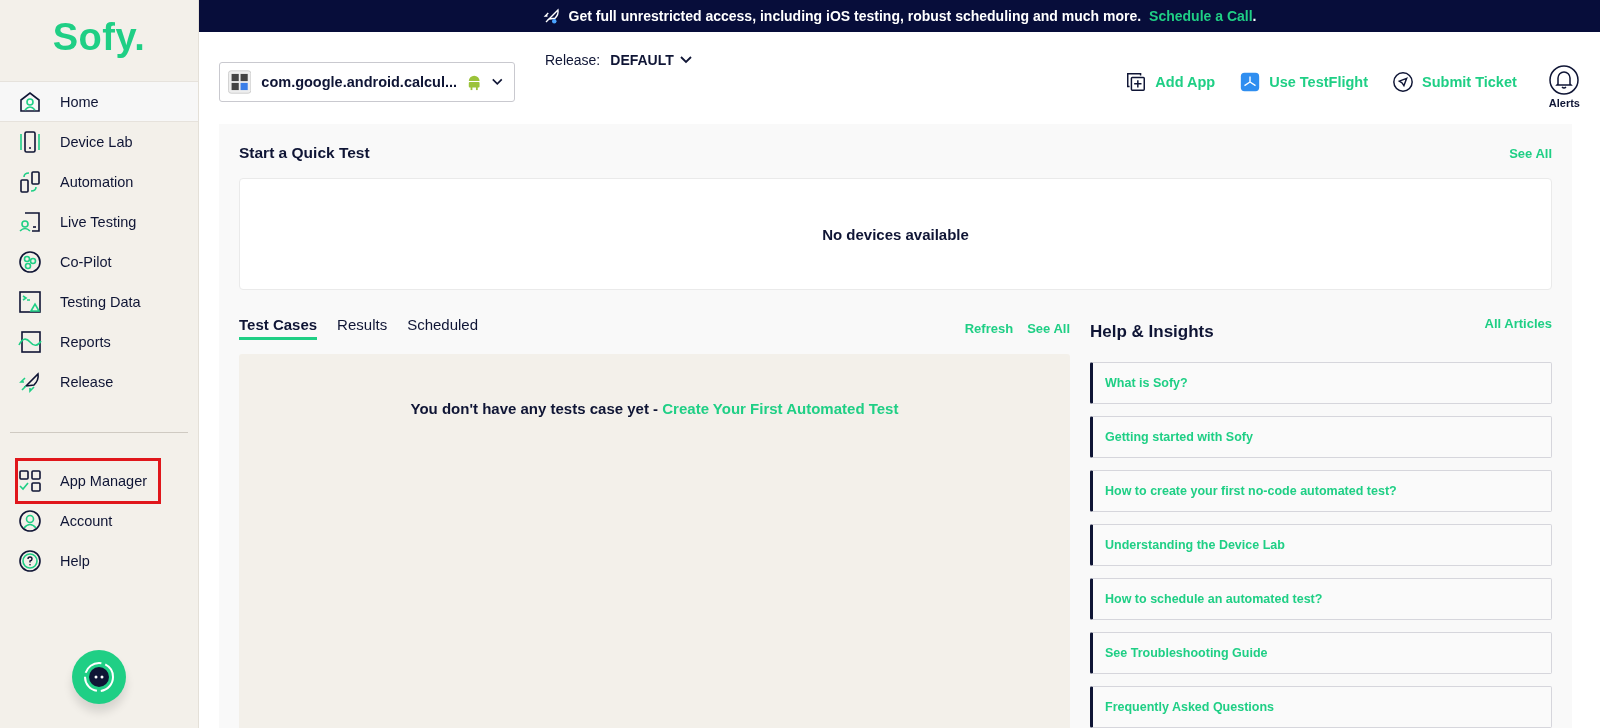 The height and width of the screenshot is (728, 1600). Describe the element at coordinates (1250, 81) in the screenshot. I see `propeller-app-icon` at that location.